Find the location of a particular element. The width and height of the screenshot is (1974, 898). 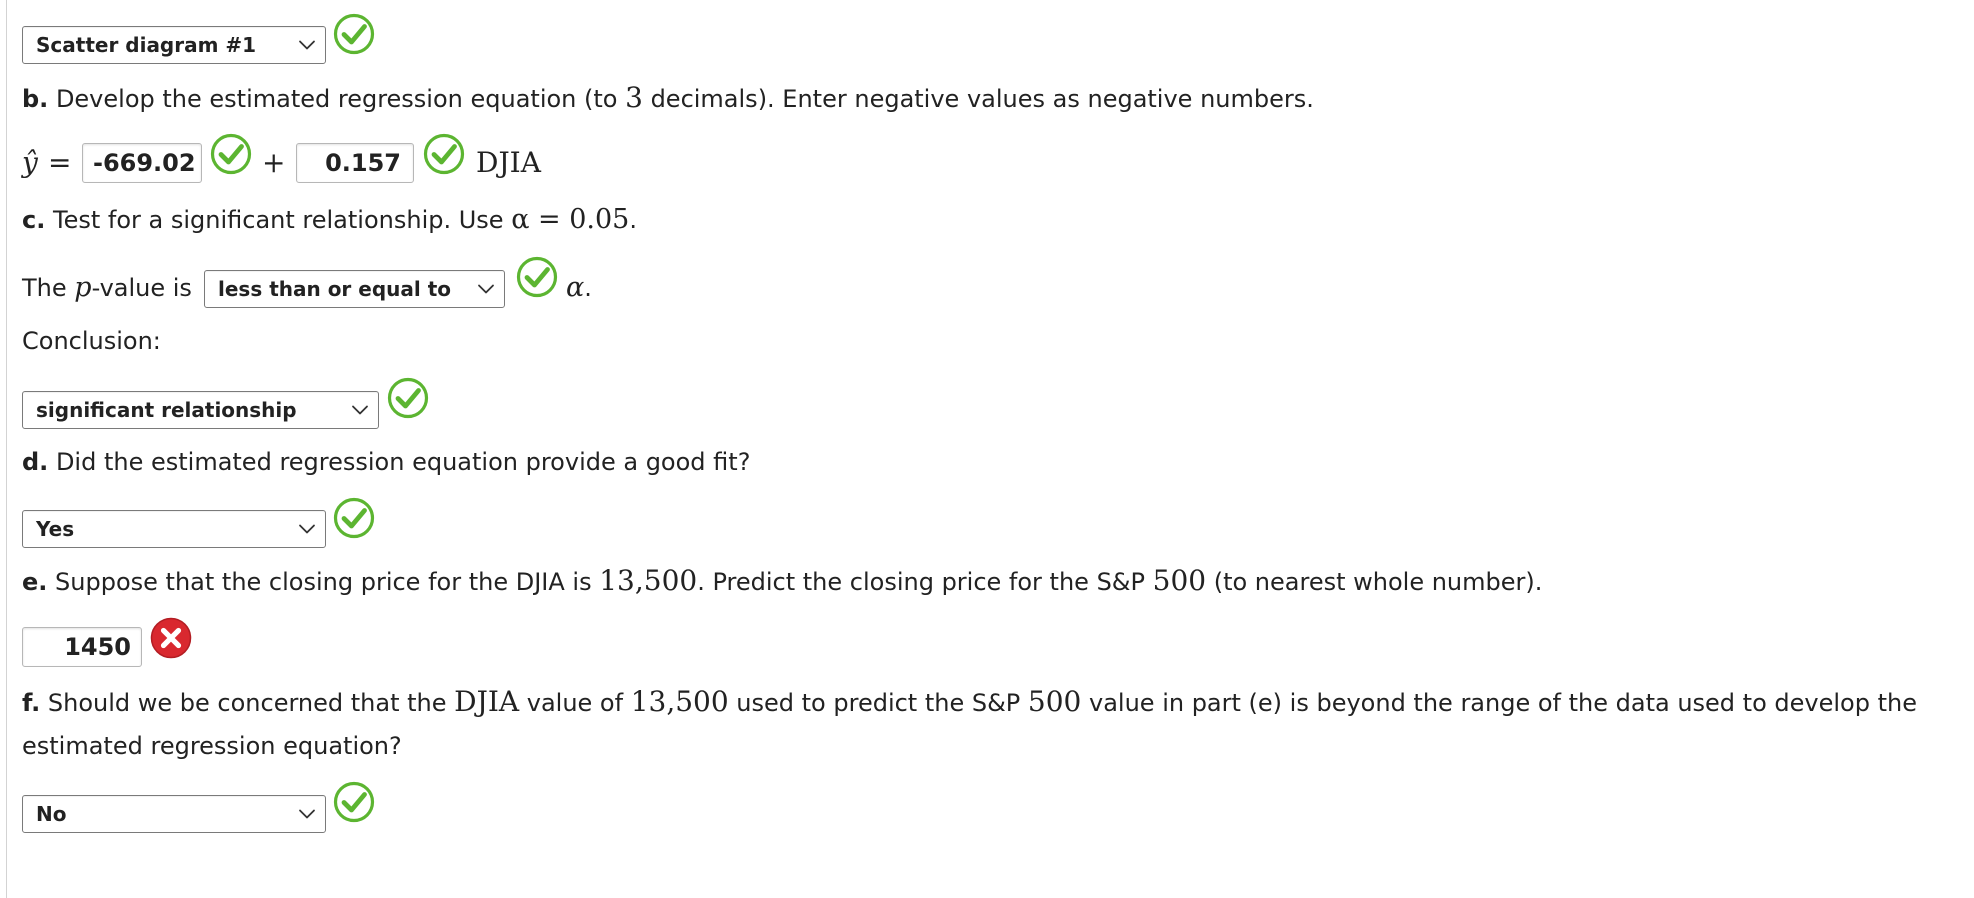

conclusion-label: Conclusion: is located at coordinates (91, 341).